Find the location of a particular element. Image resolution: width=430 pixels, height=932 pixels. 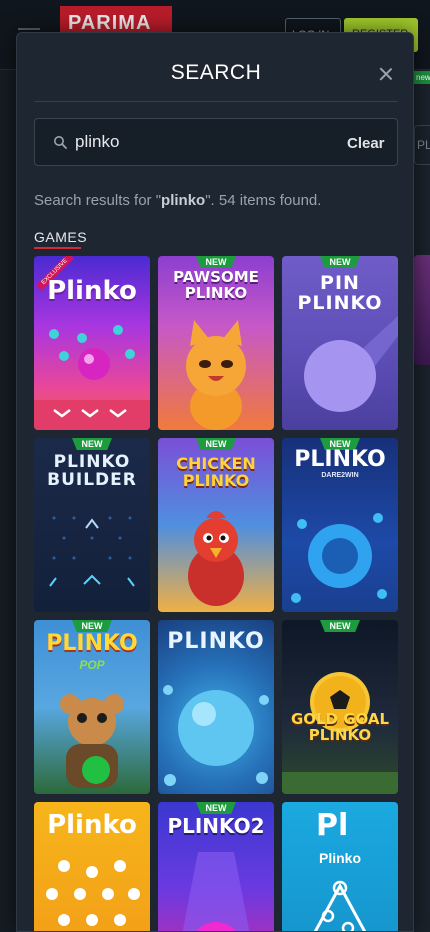

game-tile: NEW PLINKO DARE2WIN is located at coordinates (340, 525).